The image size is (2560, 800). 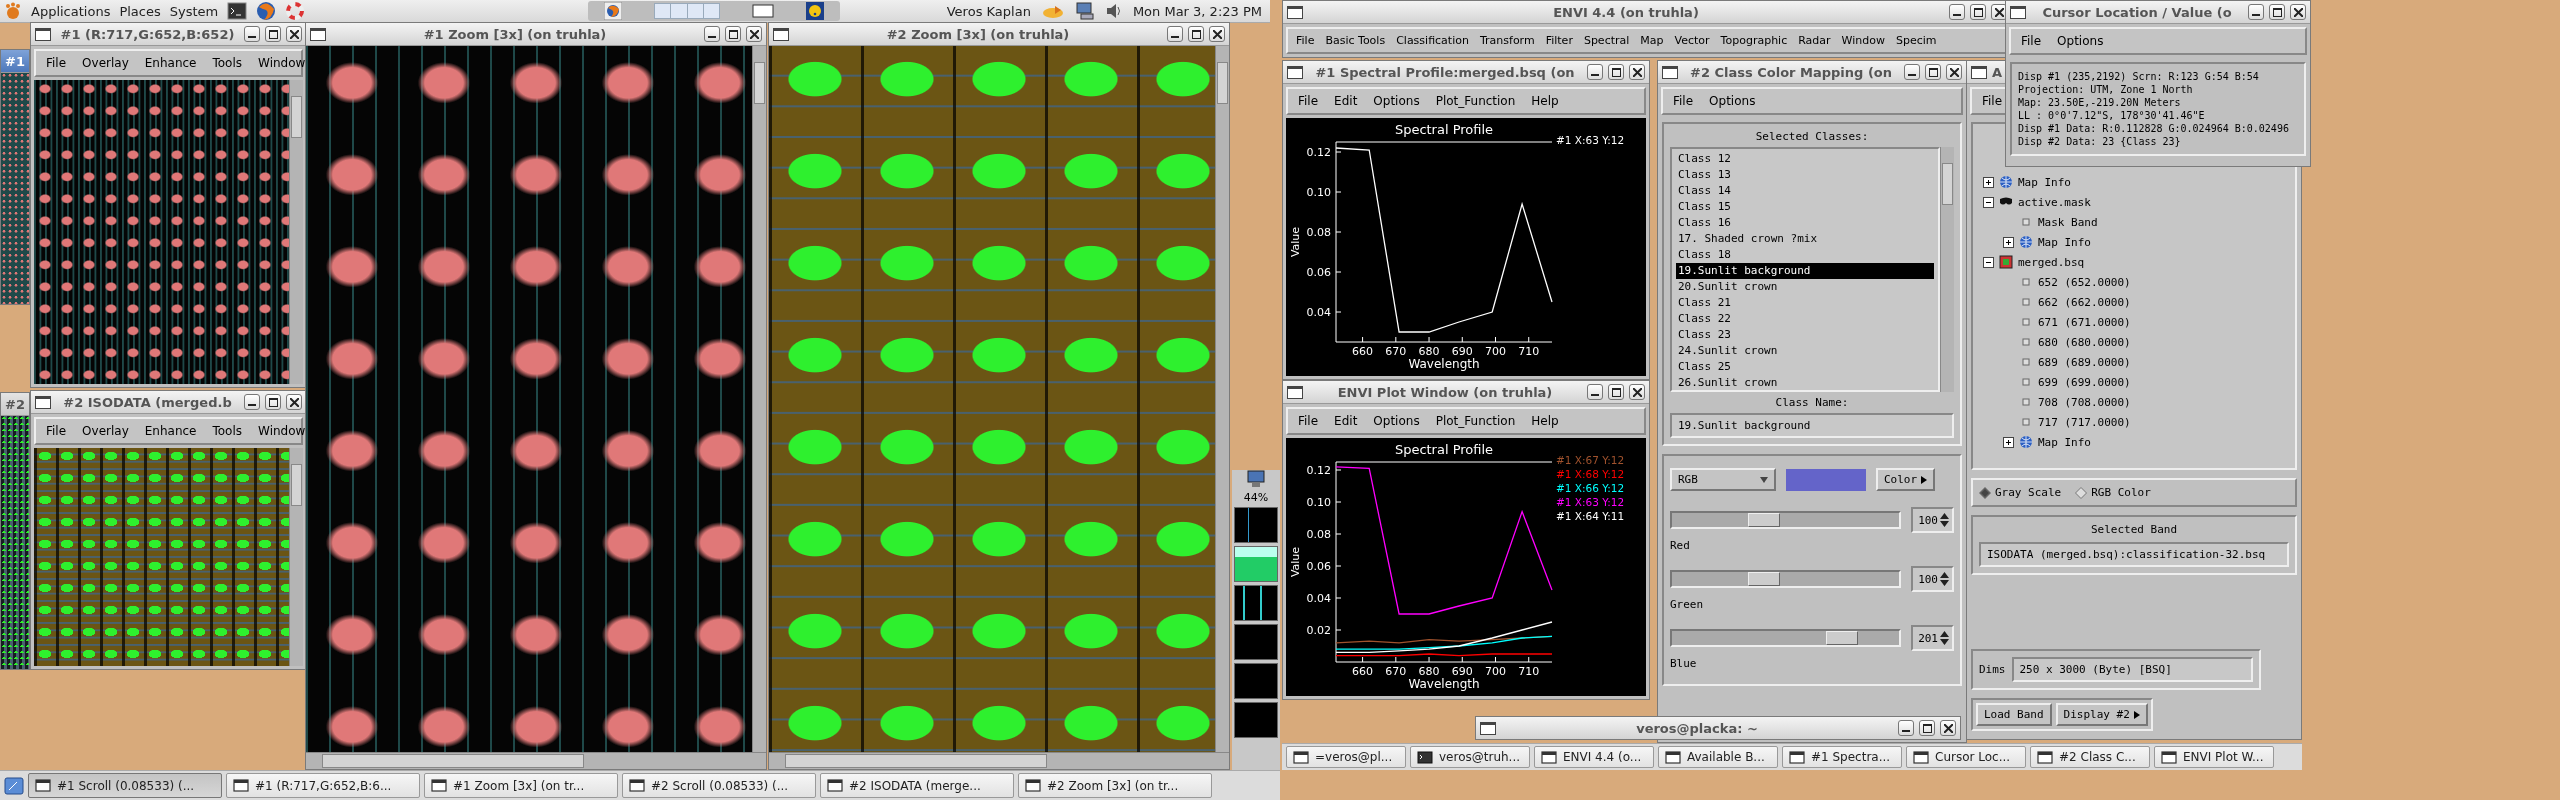 What do you see at coordinates (1988, 262) in the screenshot?
I see `collapse-icon` at bounding box center [1988, 262].